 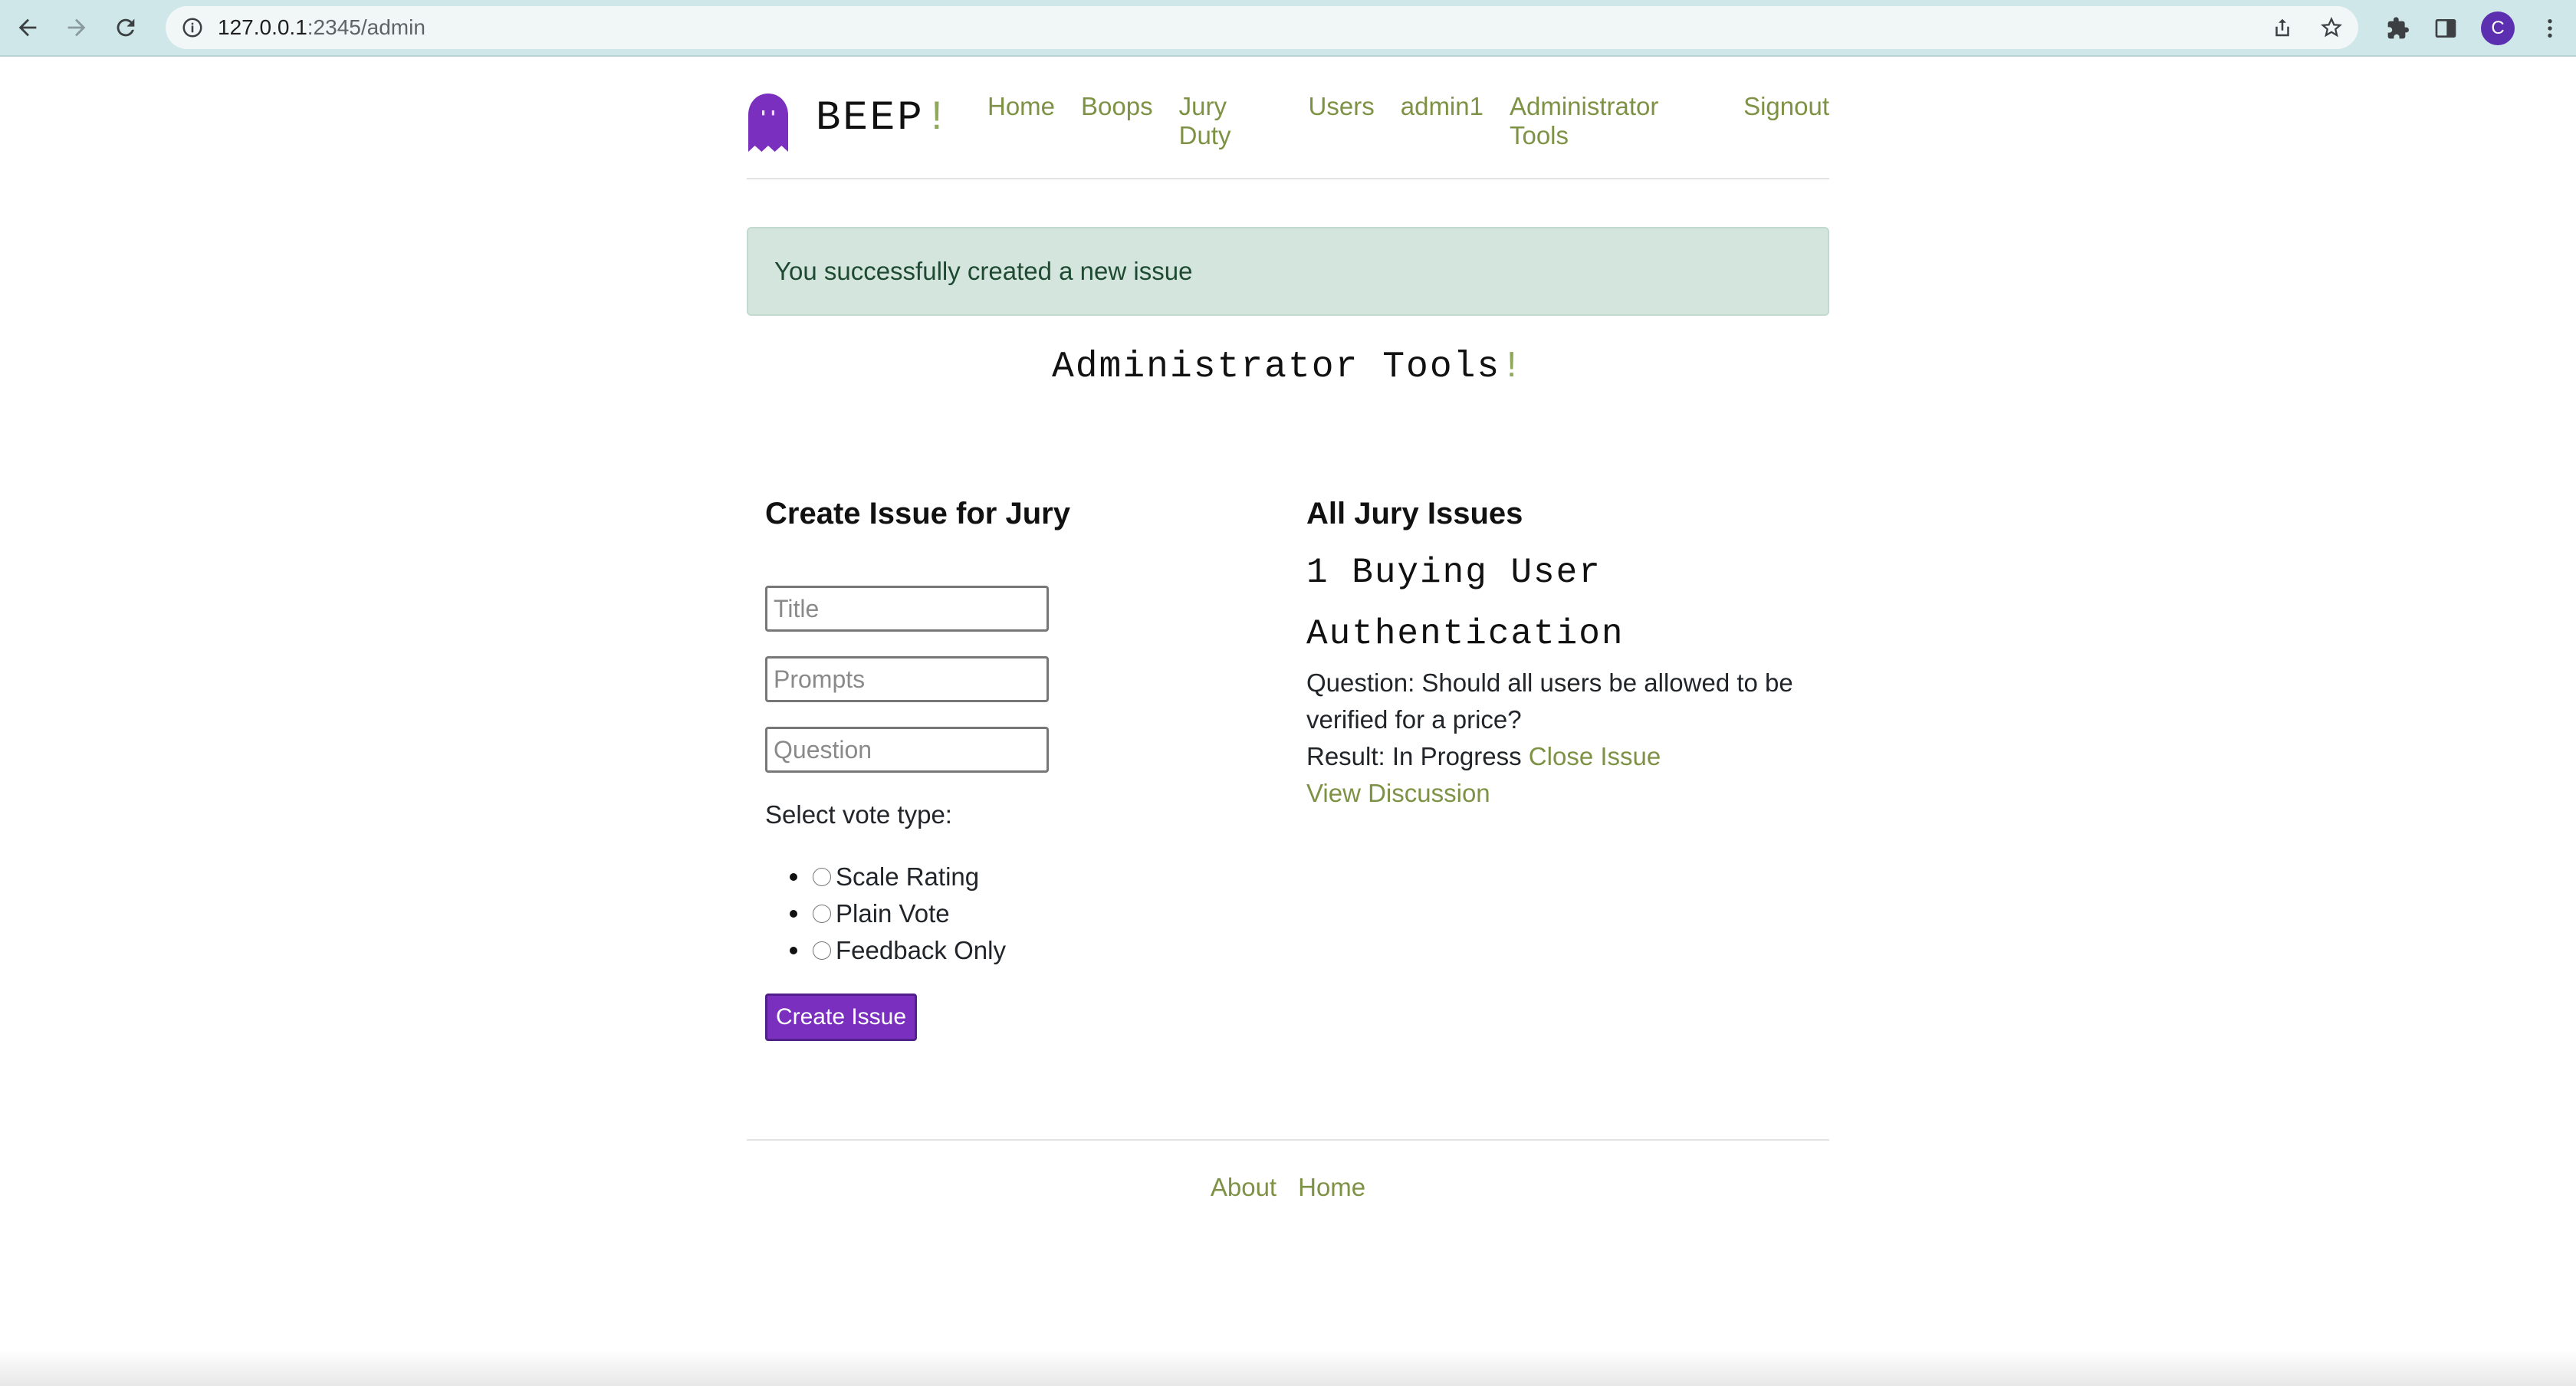 What do you see at coordinates (1595, 756) in the screenshot?
I see `close-issue-link: Close Issue` at bounding box center [1595, 756].